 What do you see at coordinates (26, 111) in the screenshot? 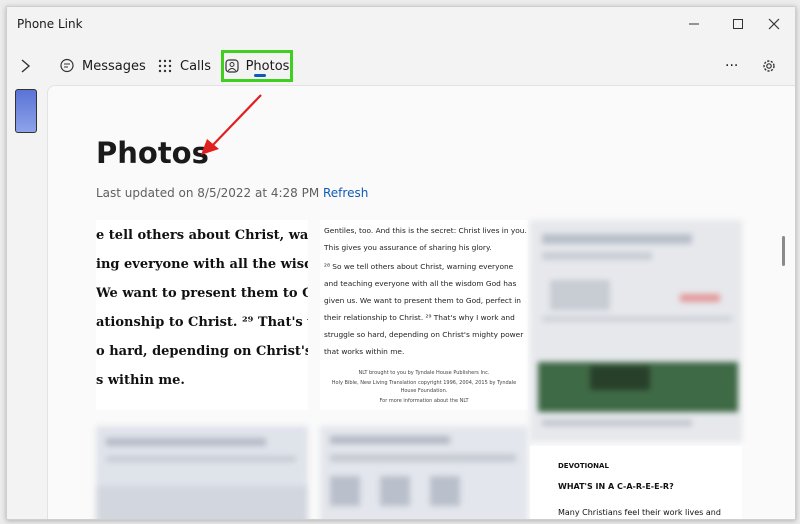
I see `phone-device-thumbnail` at bounding box center [26, 111].